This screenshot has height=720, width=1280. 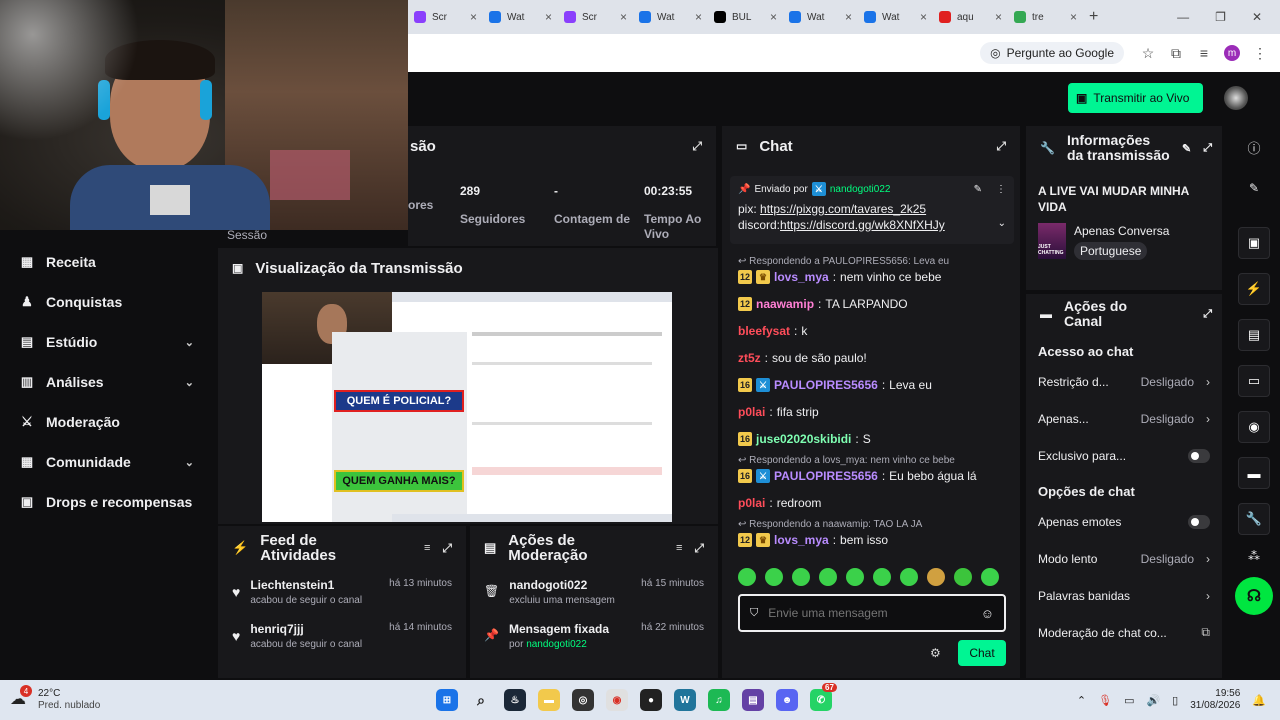 What do you see at coordinates (595, 17) in the screenshot?
I see `browser-tab: Scr ×` at bounding box center [595, 17].